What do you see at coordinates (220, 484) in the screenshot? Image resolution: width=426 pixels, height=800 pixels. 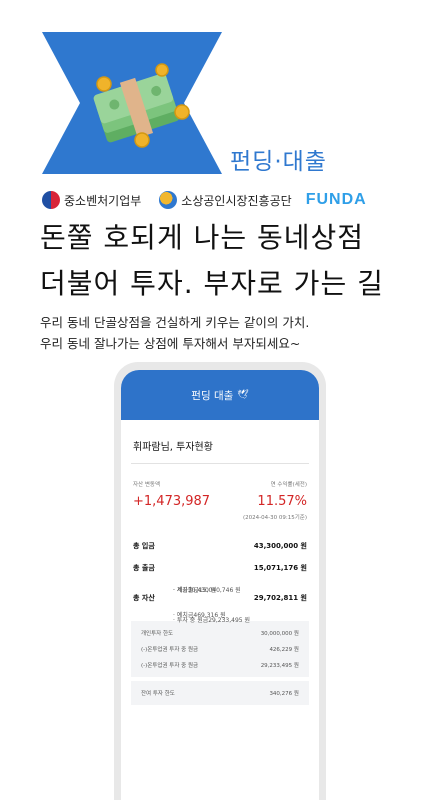 I see `stat-labels: 자산 변동액 연 수익률(세전)` at bounding box center [220, 484].